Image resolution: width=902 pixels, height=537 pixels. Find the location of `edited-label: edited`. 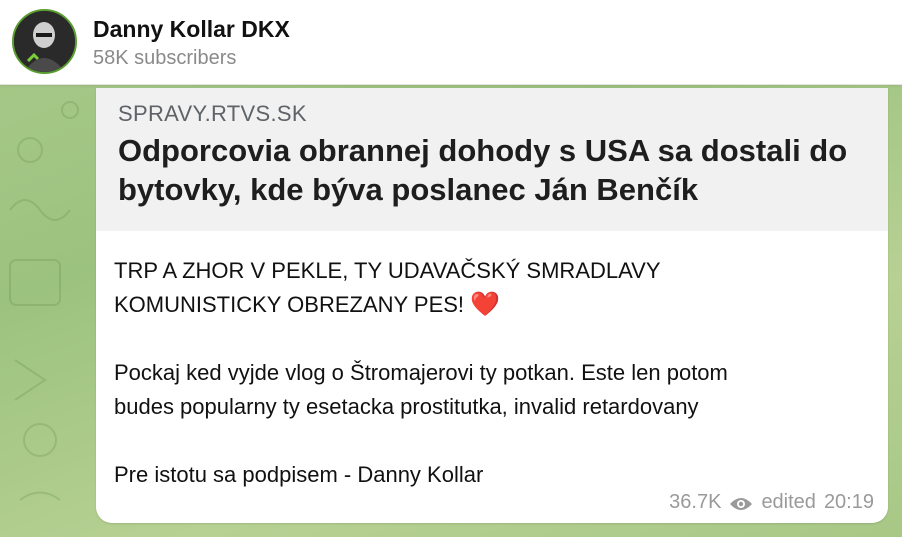

edited-label: edited is located at coordinates (788, 502).